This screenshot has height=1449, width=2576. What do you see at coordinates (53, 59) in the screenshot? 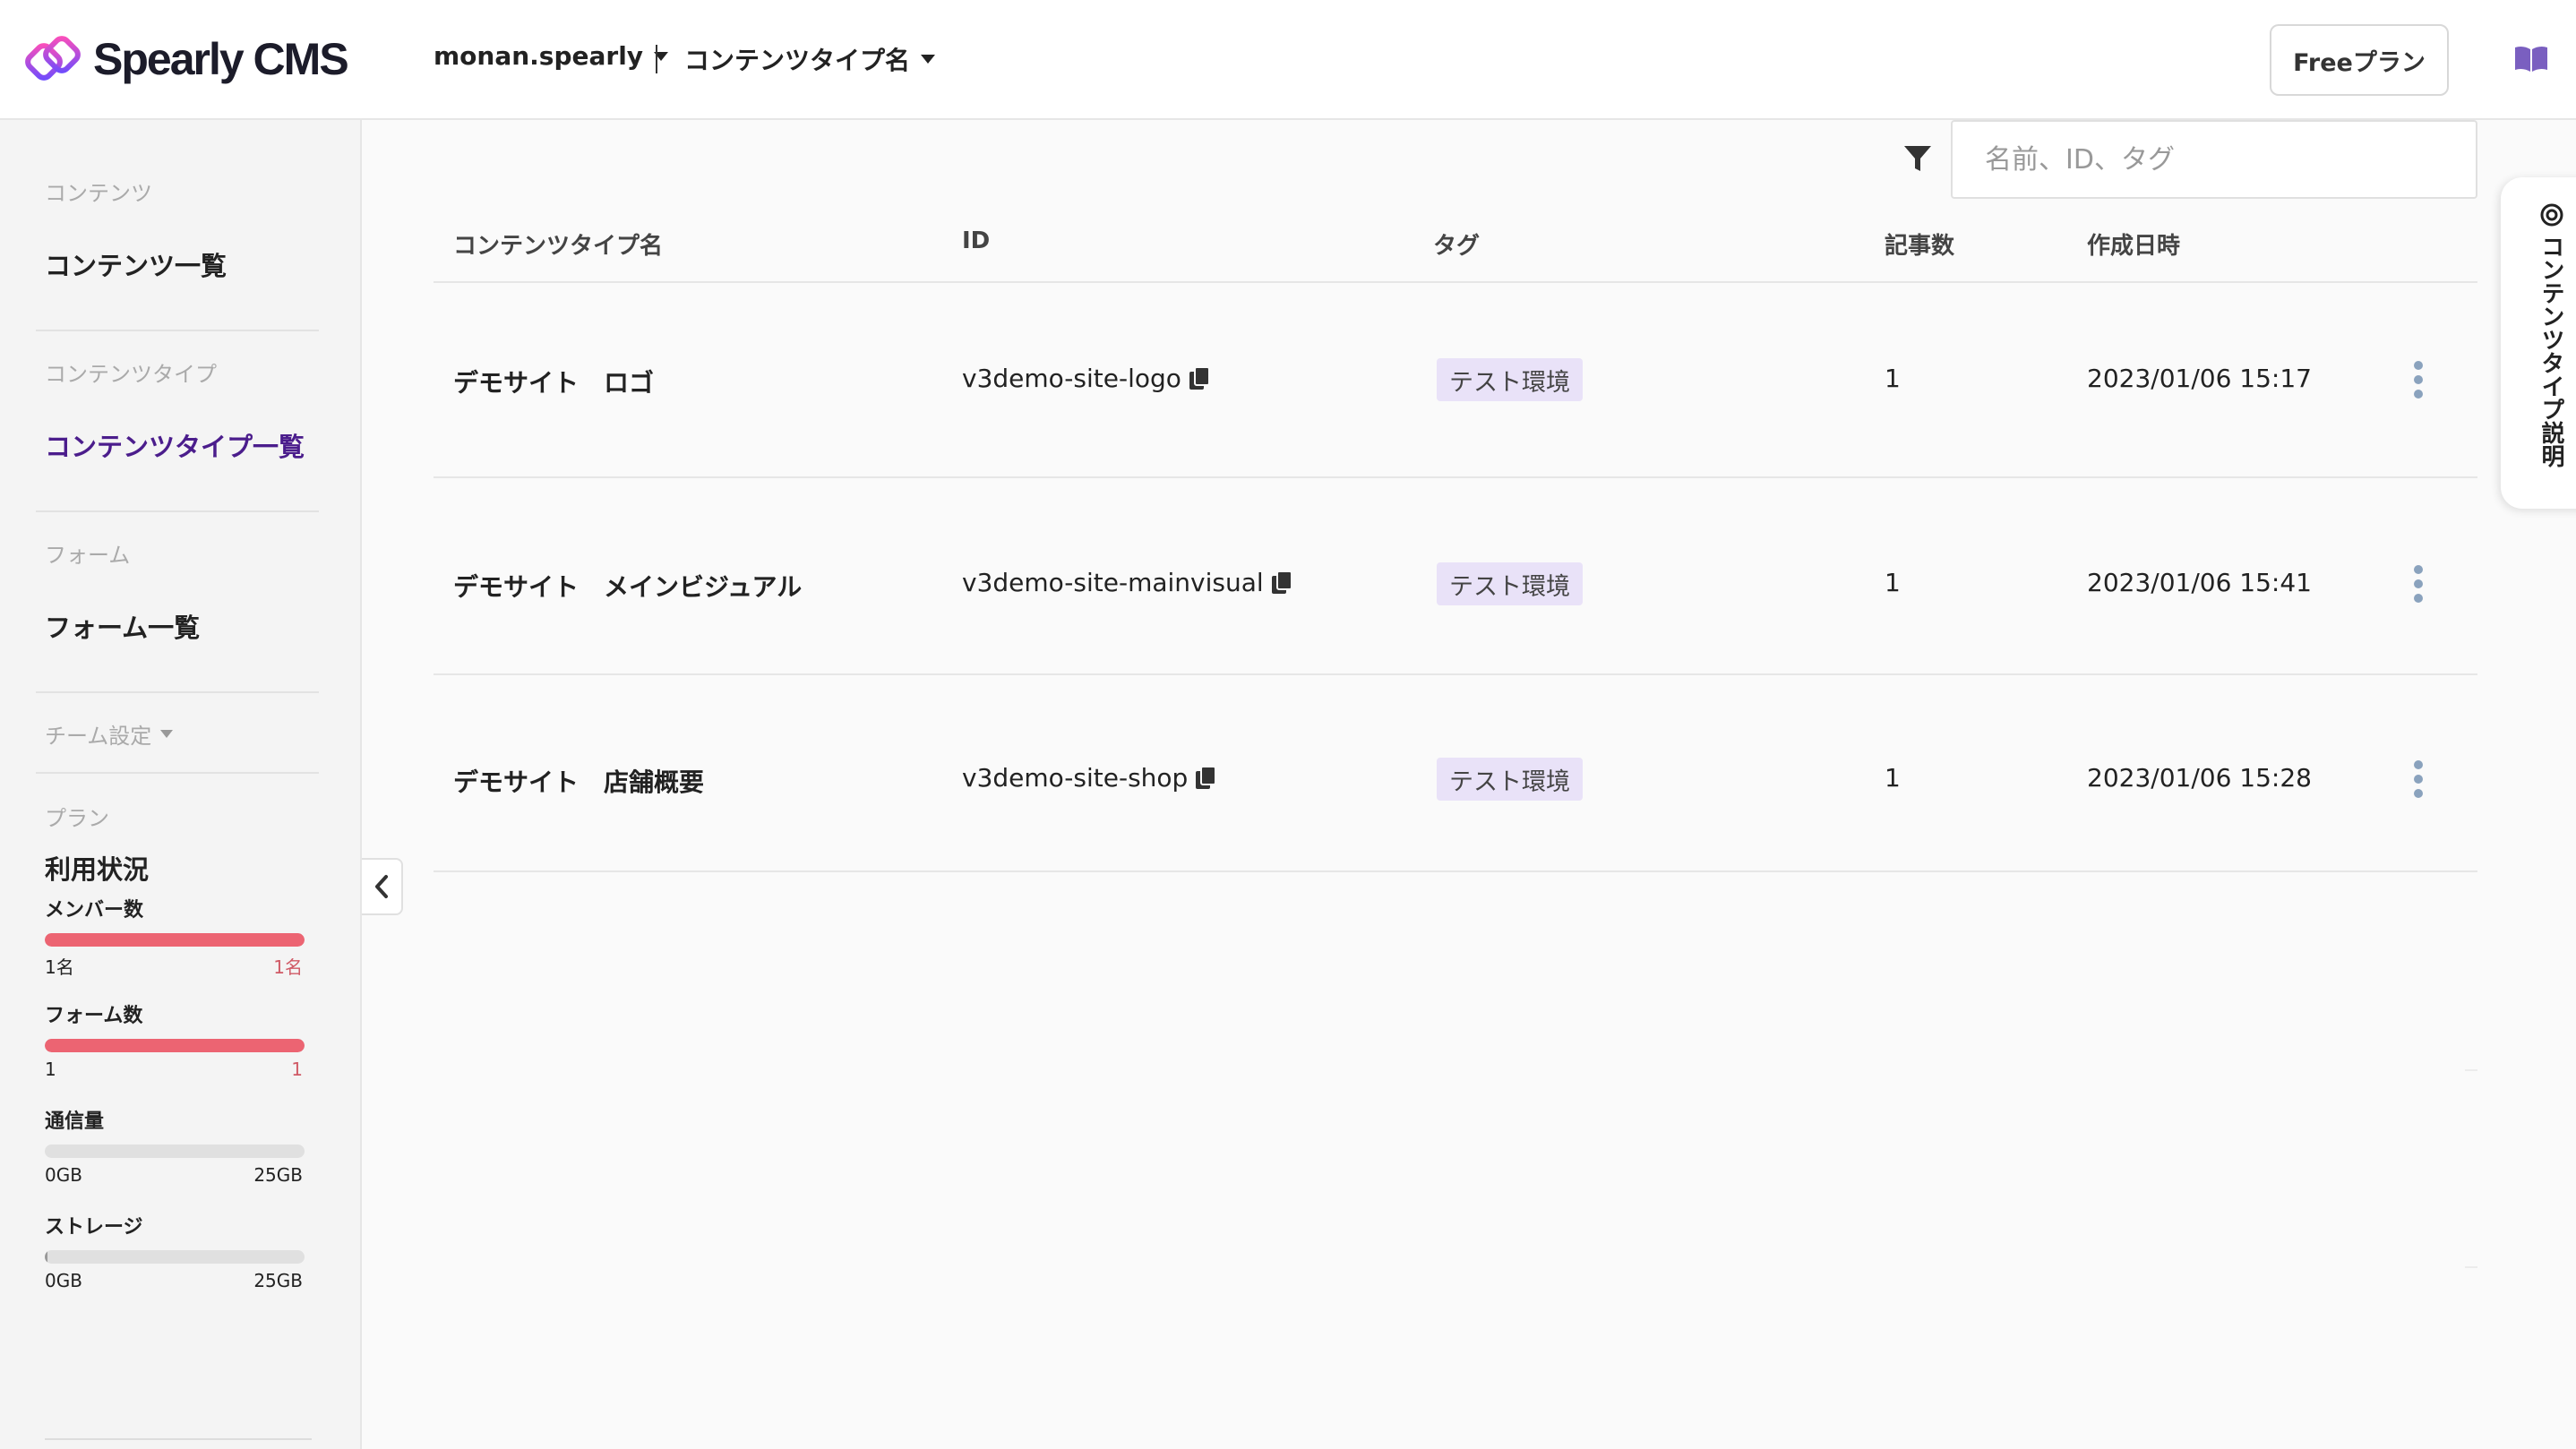
I see `spearly-logo-icon` at bounding box center [53, 59].